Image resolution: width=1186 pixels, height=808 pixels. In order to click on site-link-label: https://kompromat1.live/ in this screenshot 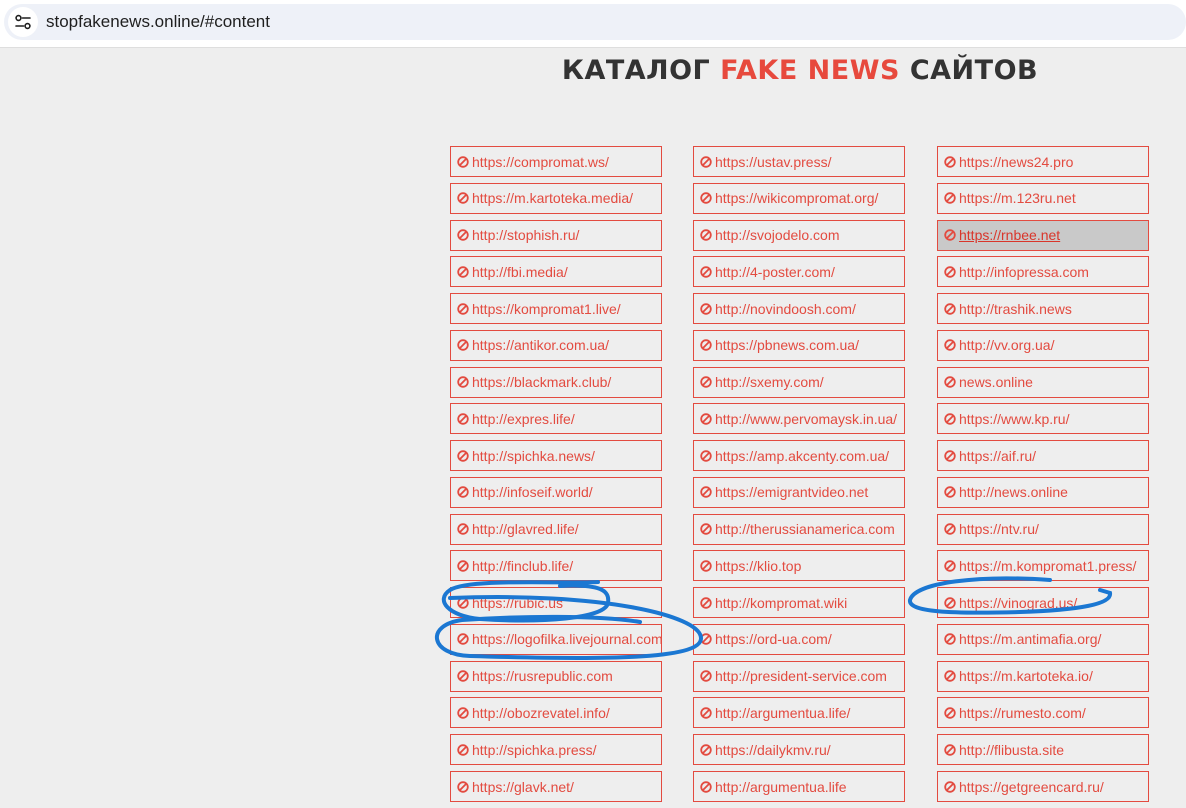, I will do `click(546, 308)`.